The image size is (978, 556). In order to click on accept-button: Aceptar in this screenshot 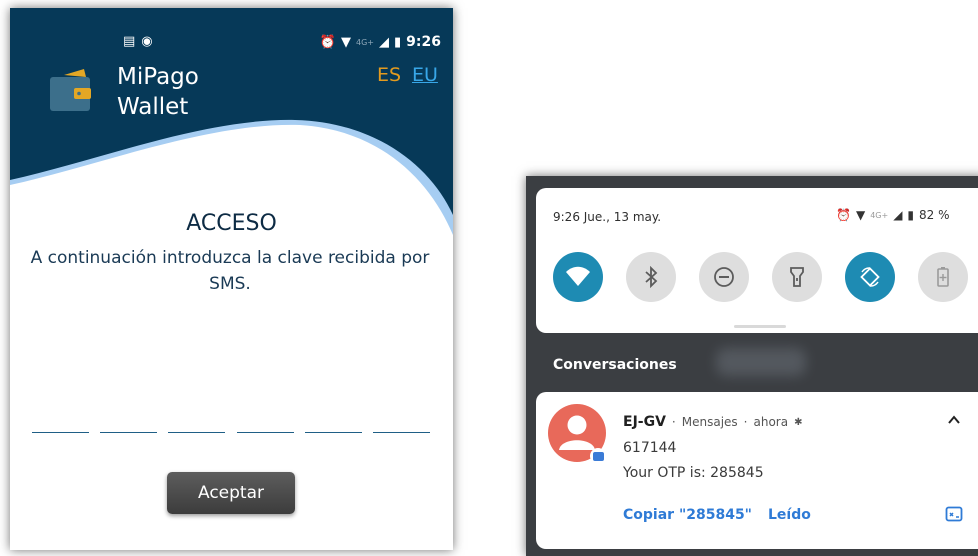, I will do `click(231, 493)`.